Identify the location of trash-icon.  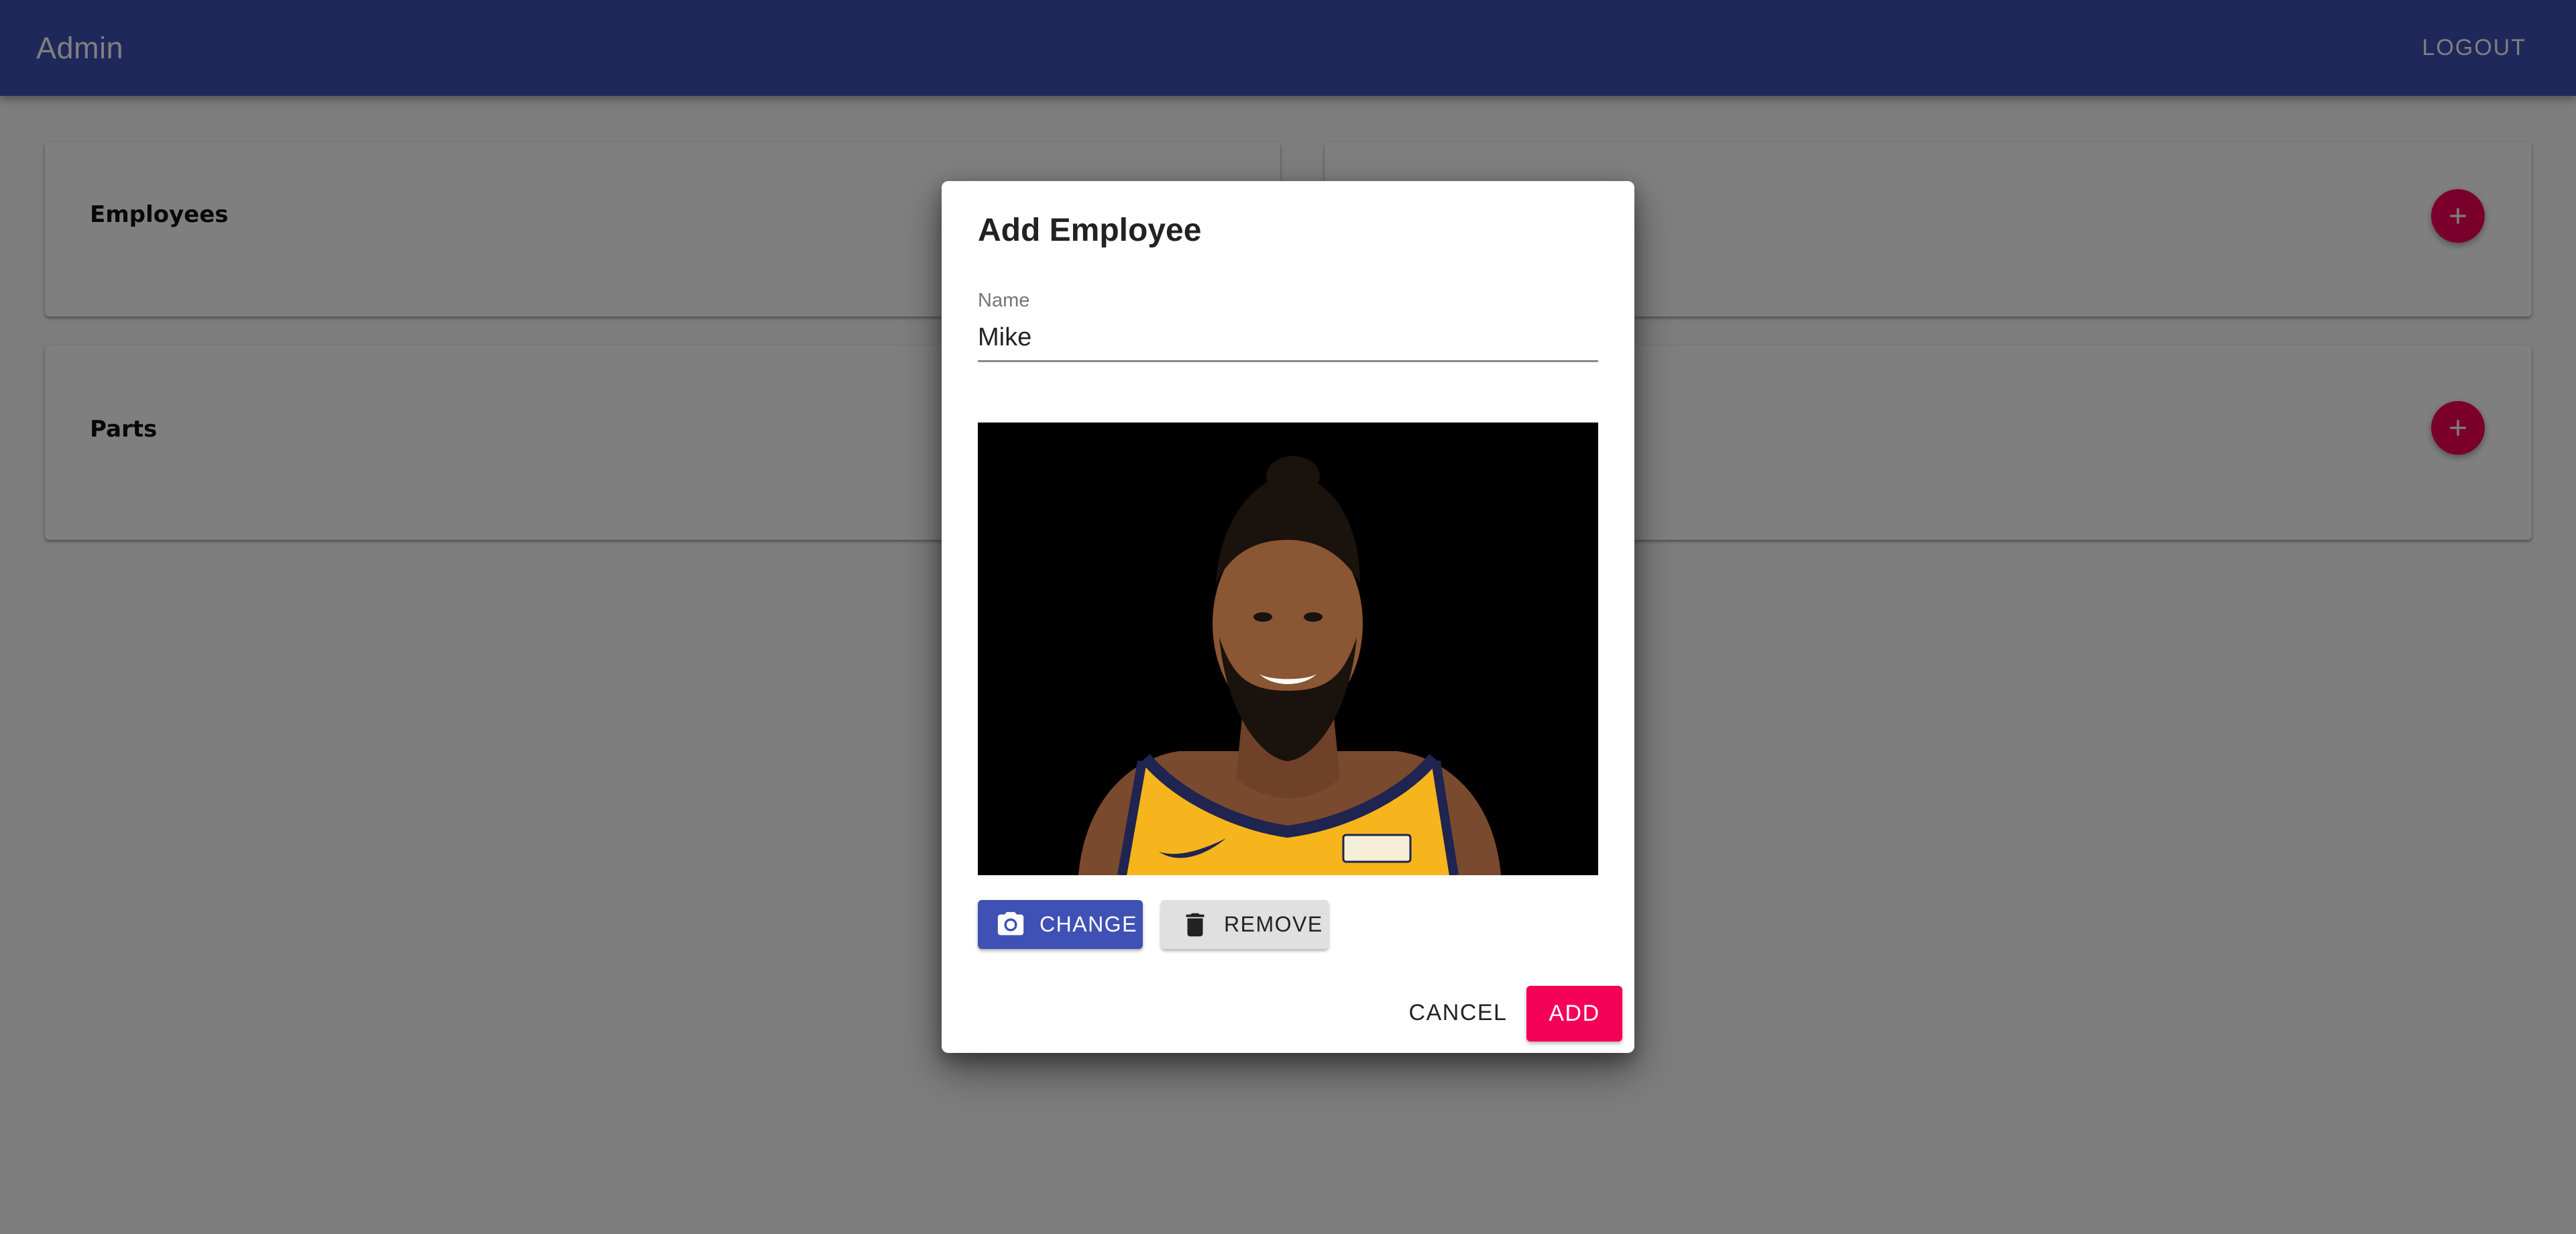
(1195, 924).